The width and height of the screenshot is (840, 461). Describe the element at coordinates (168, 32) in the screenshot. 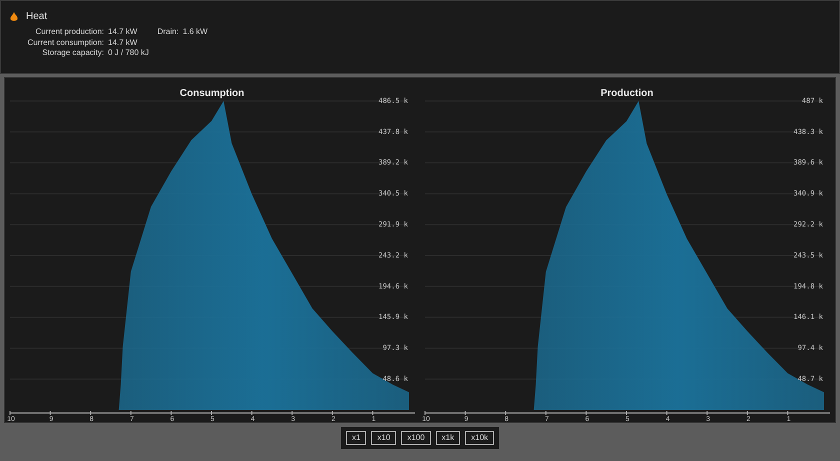

I see `stat-label: Drain:` at that location.